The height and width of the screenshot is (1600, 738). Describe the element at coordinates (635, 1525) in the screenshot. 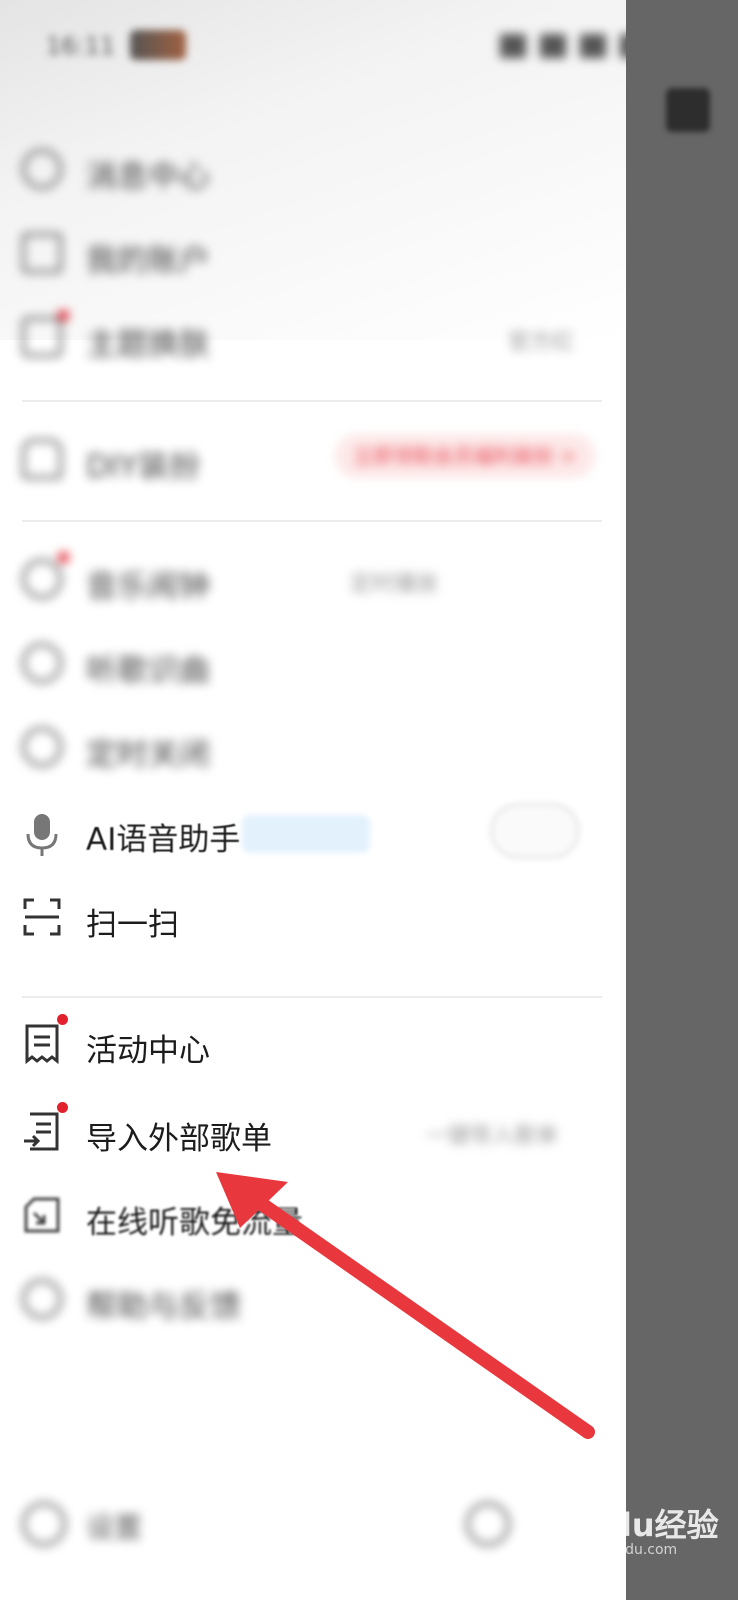

I see `baidu-watermark: Baidu经验` at that location.